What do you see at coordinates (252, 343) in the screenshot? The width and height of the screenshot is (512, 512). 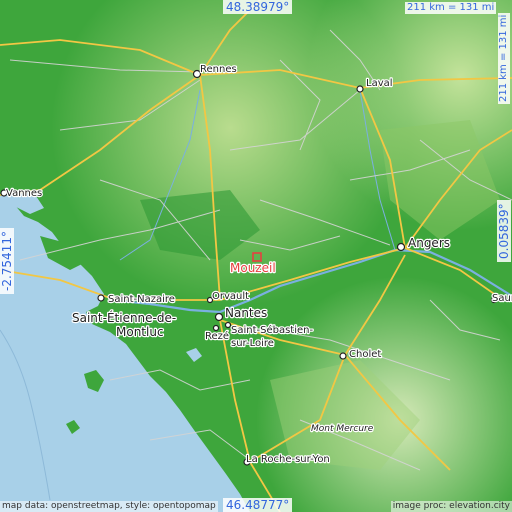 I see `label-sur-loire: sur-Loire` at bounding box center [252, 343].